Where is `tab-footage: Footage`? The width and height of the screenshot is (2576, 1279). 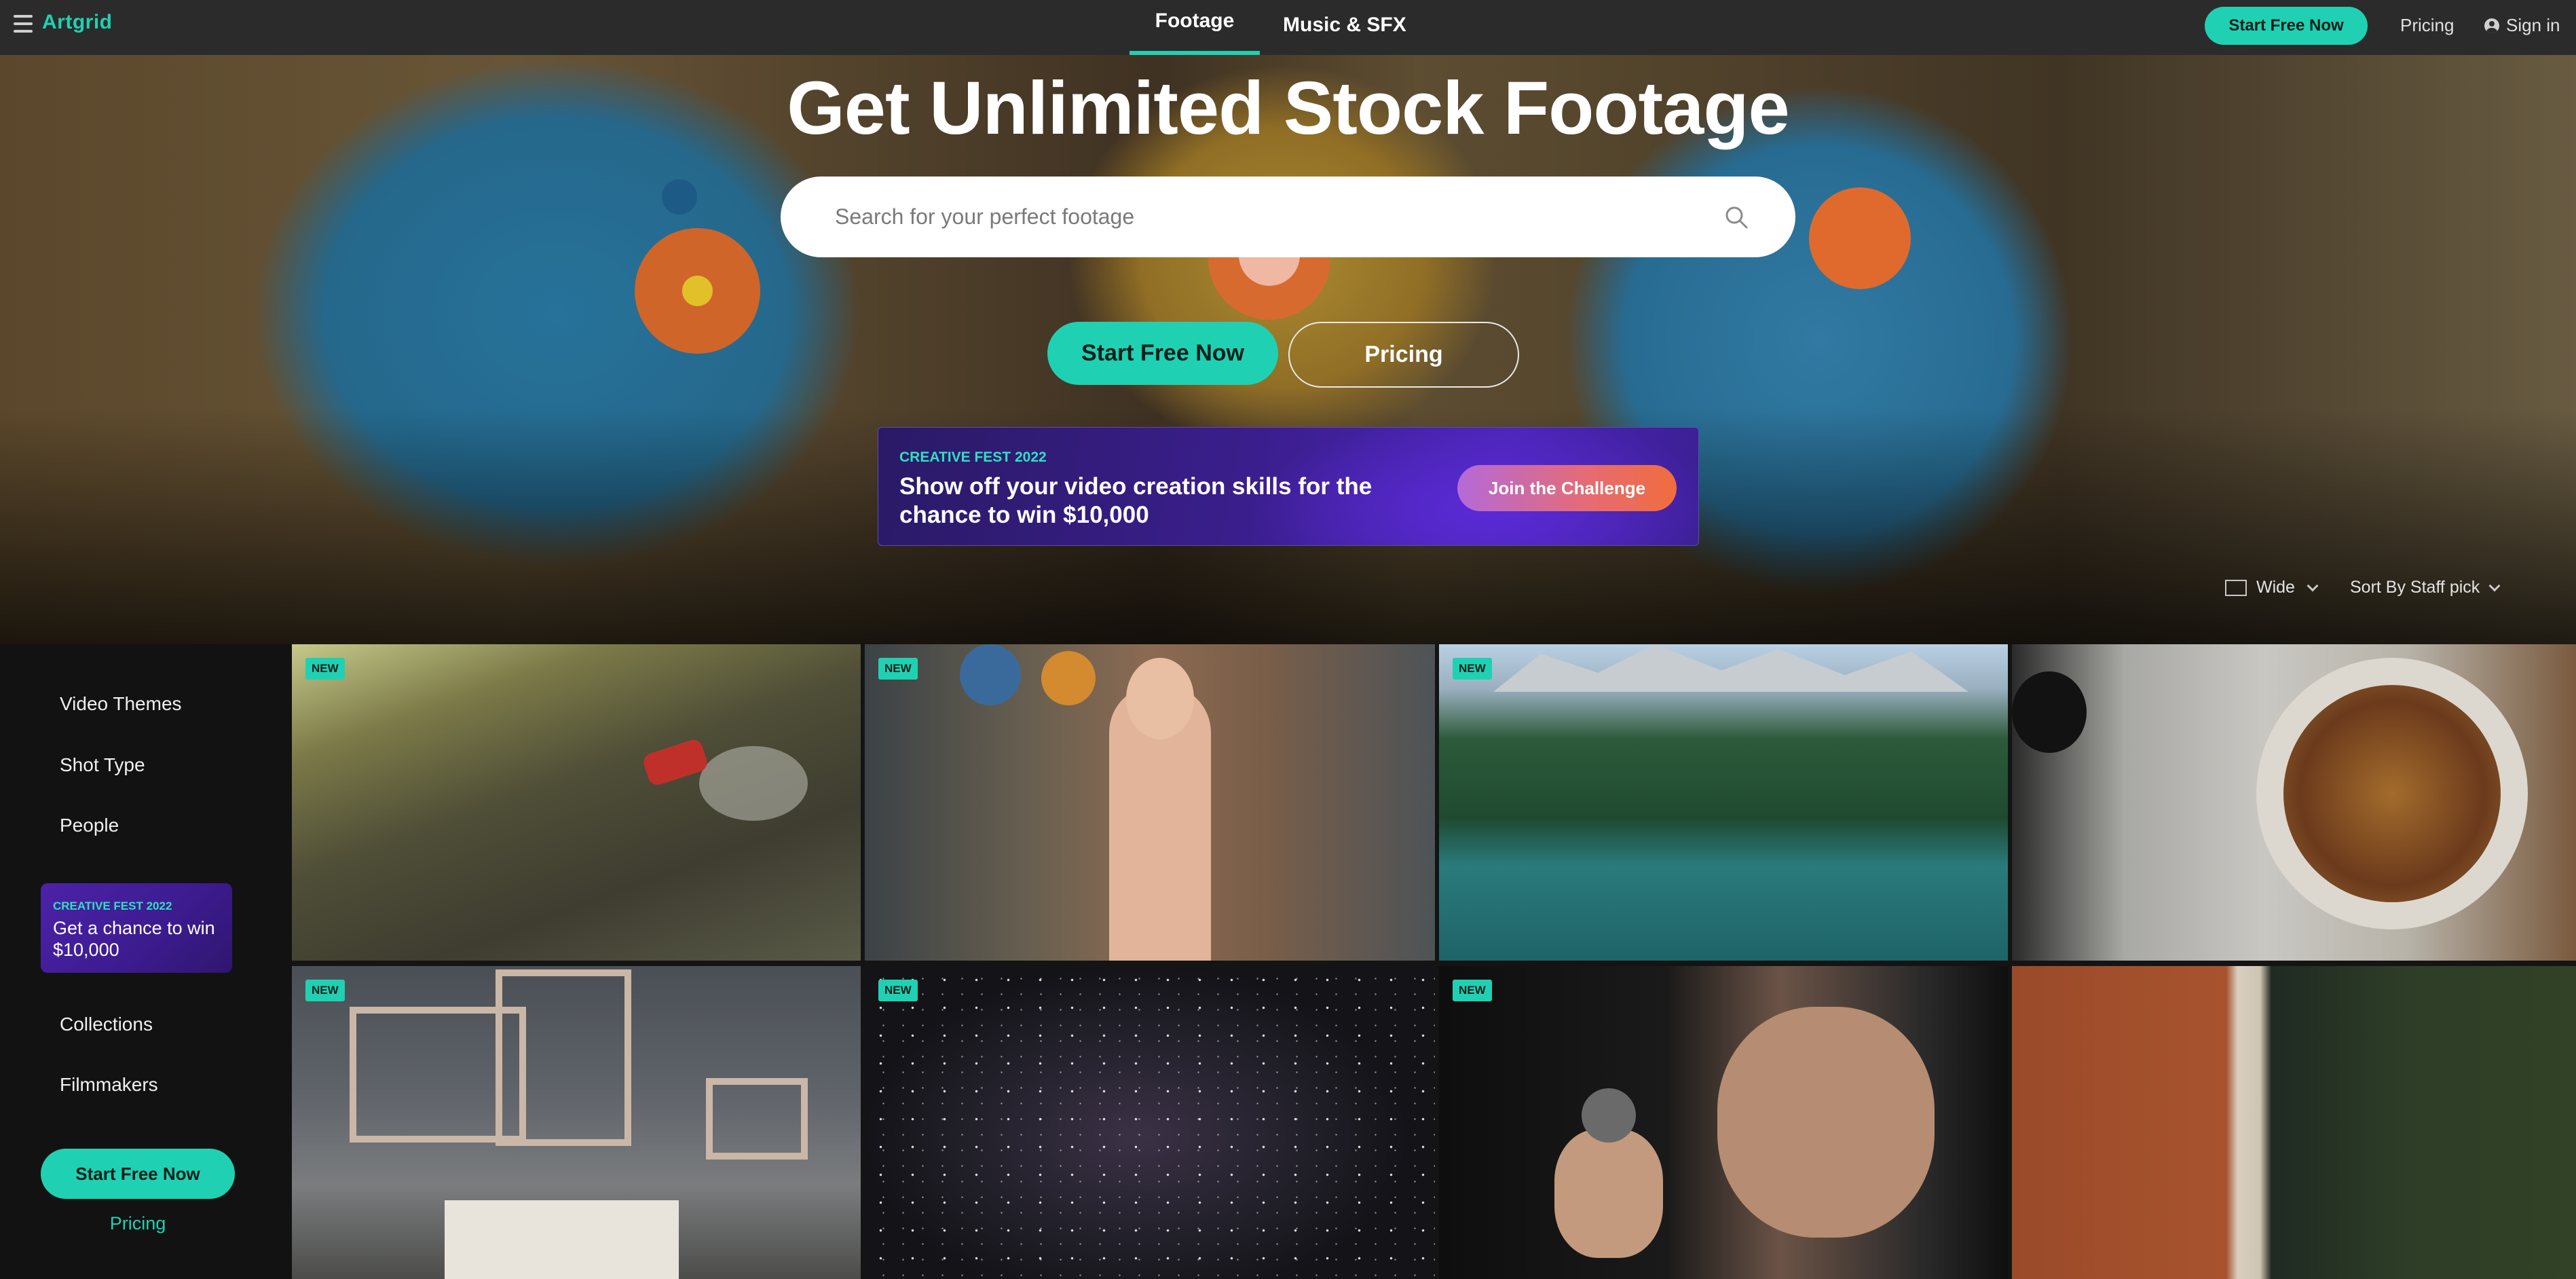 tab-footage: Footage is located at coordinates (1195, 27).